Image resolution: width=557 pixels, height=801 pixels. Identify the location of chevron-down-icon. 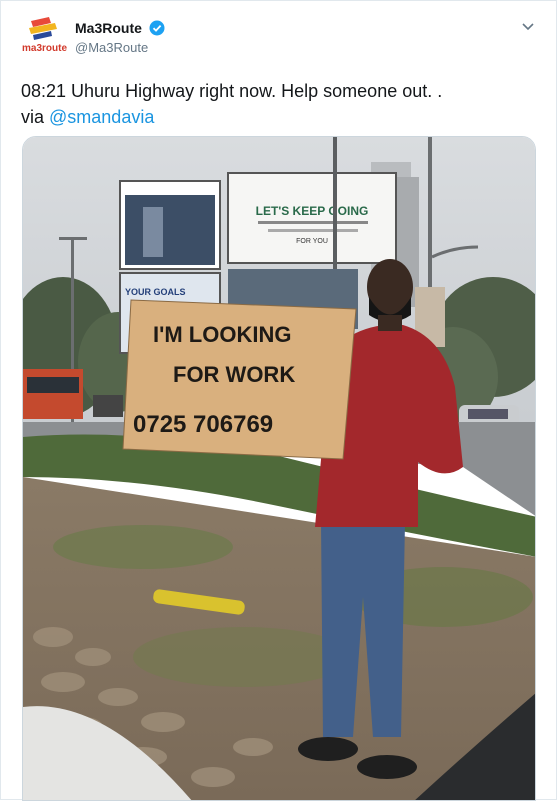
(528, 26).